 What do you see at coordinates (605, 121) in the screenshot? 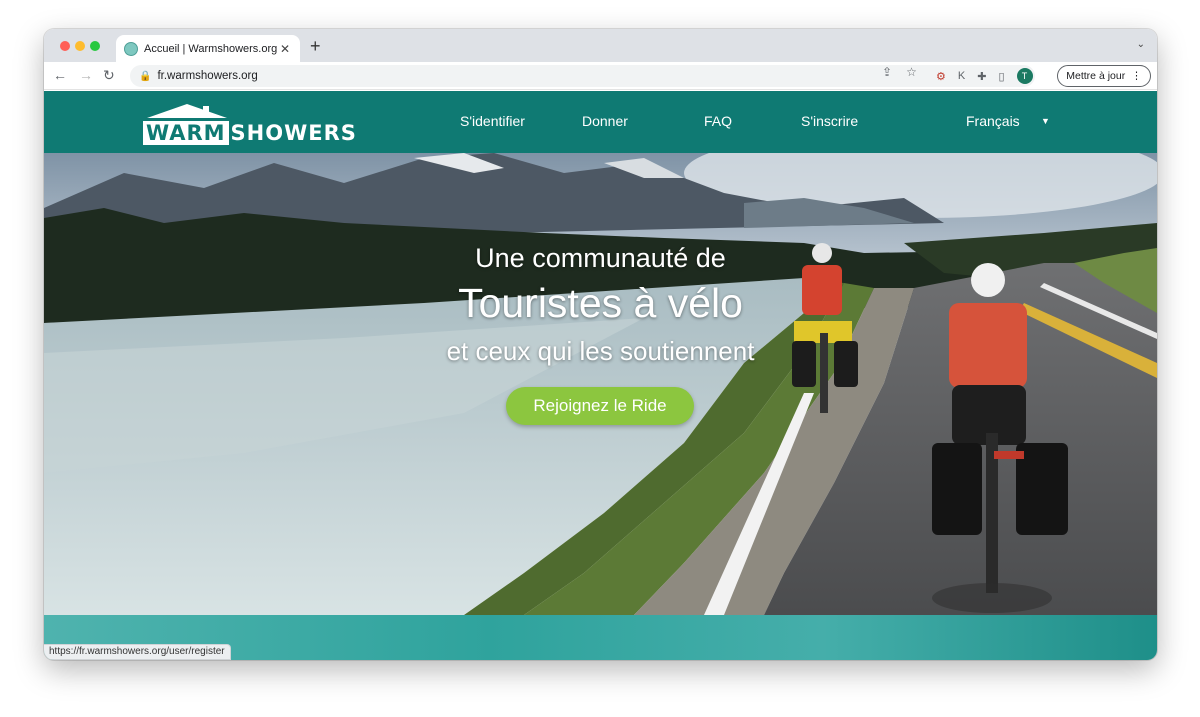
I see `nav-donate-link: Donner` at bounding box center [605, 121].